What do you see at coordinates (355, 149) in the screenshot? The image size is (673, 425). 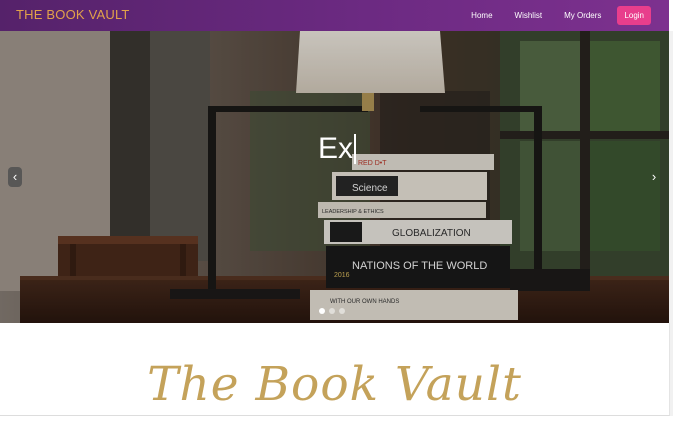 I see `typing-caret` at bounding box center [355, 149].